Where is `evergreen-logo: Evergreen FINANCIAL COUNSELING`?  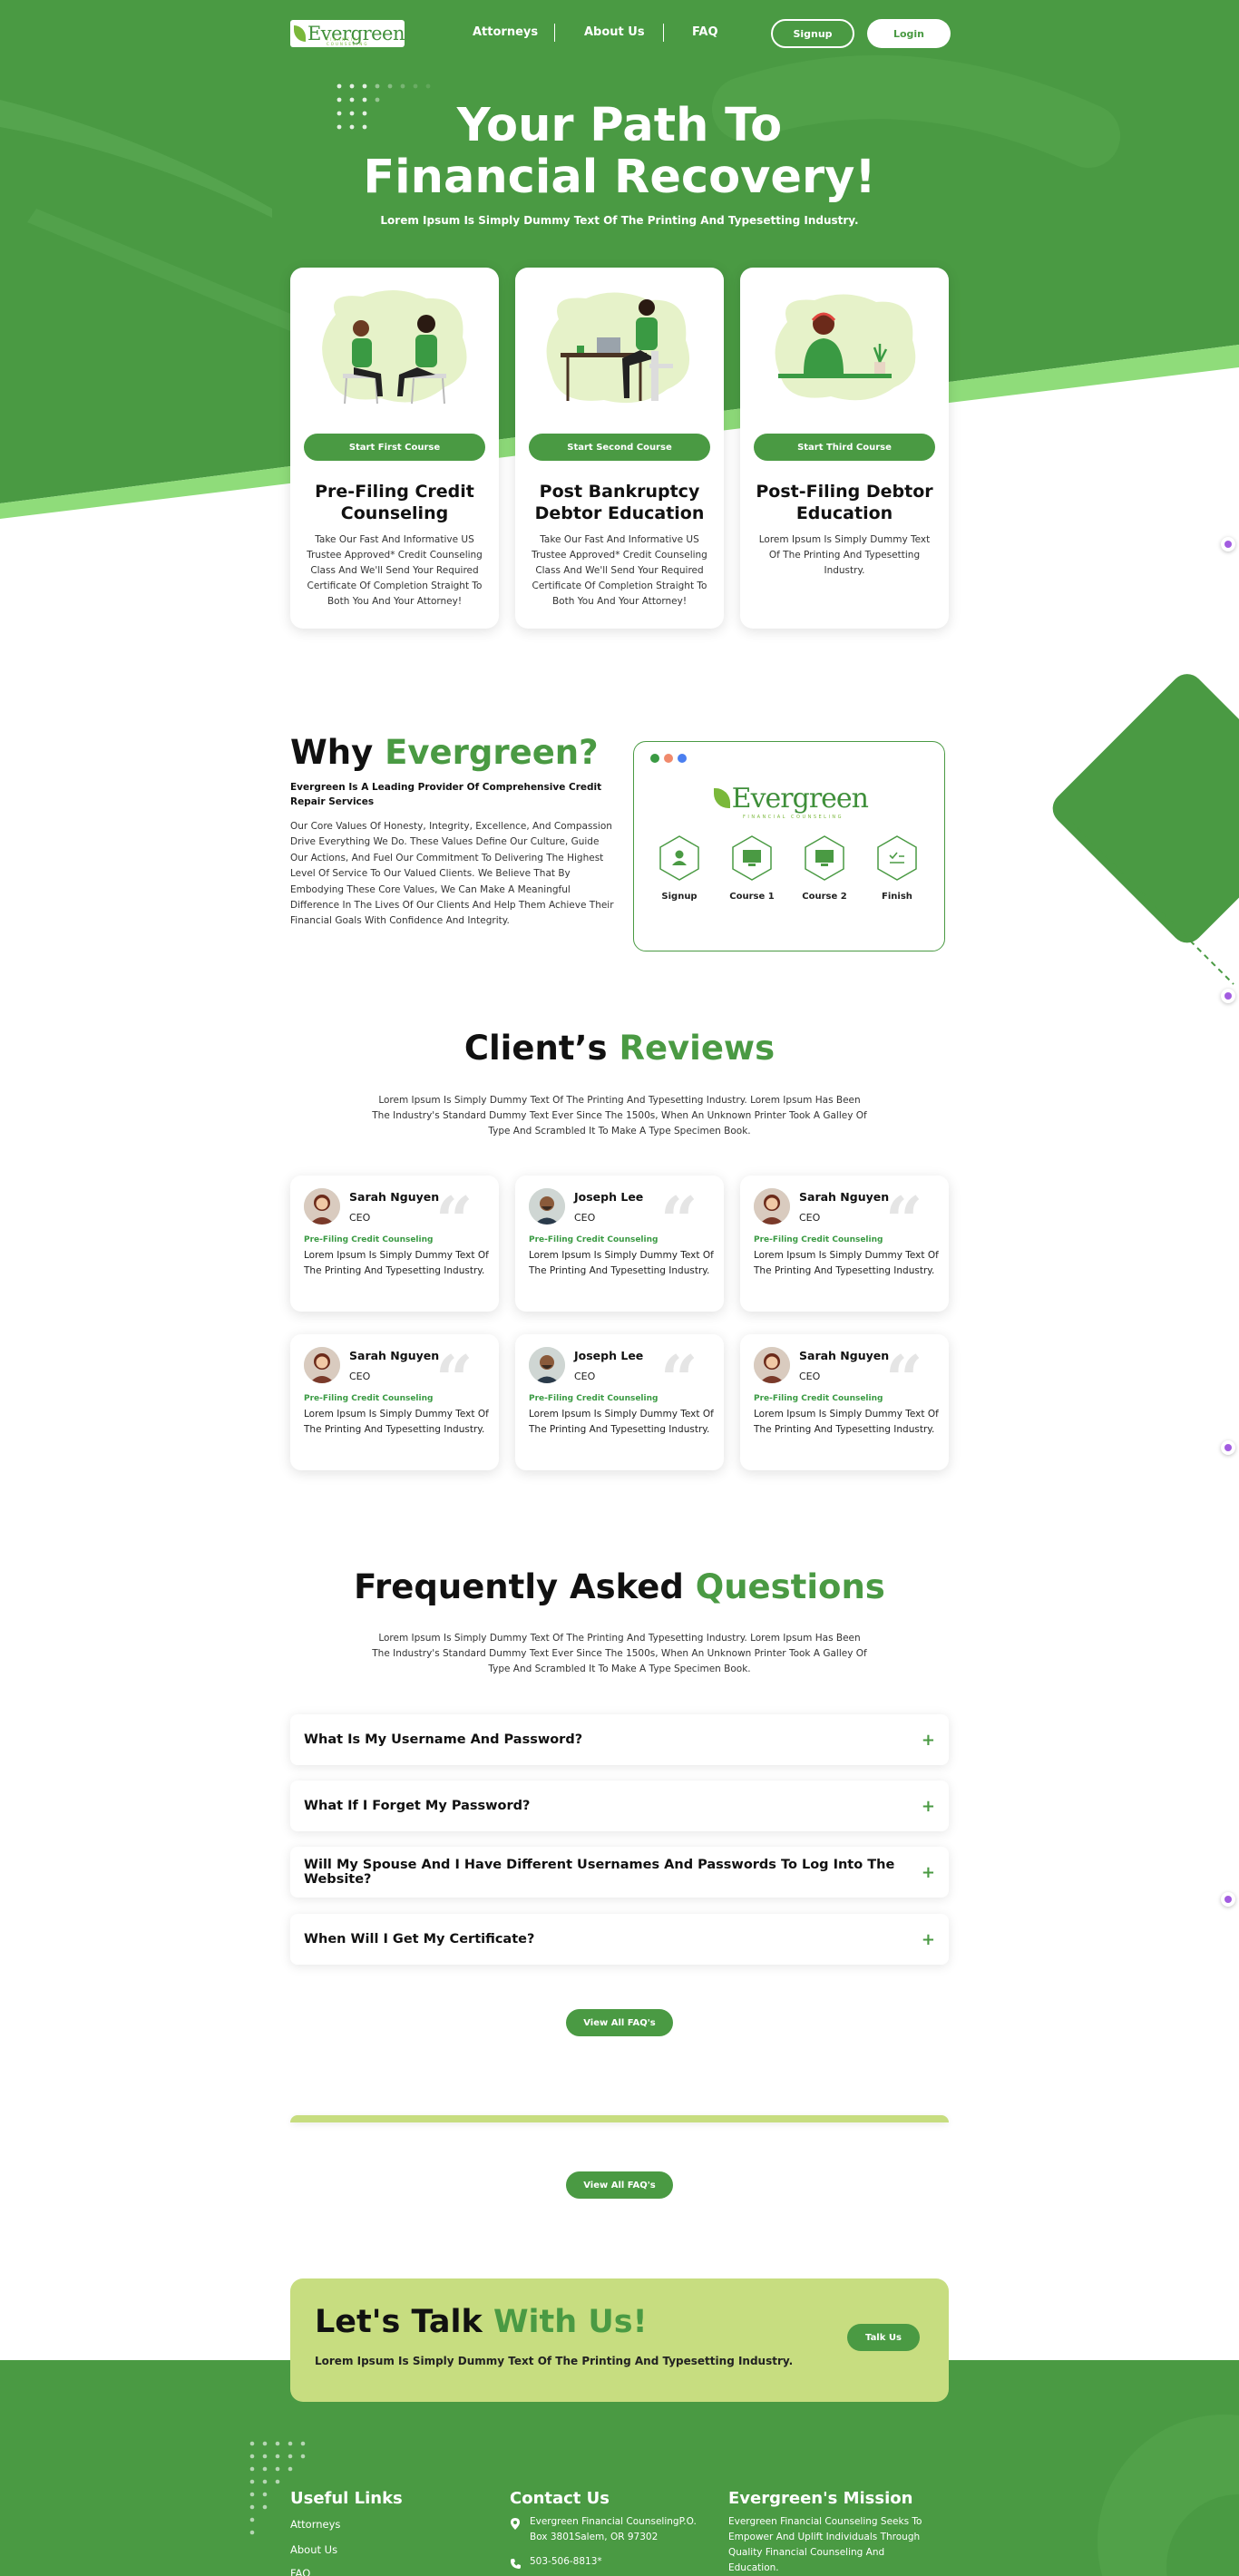
evergreen-logo: Evergreen FINANCIAL COUNSELING is located at coordinates (791, 800).